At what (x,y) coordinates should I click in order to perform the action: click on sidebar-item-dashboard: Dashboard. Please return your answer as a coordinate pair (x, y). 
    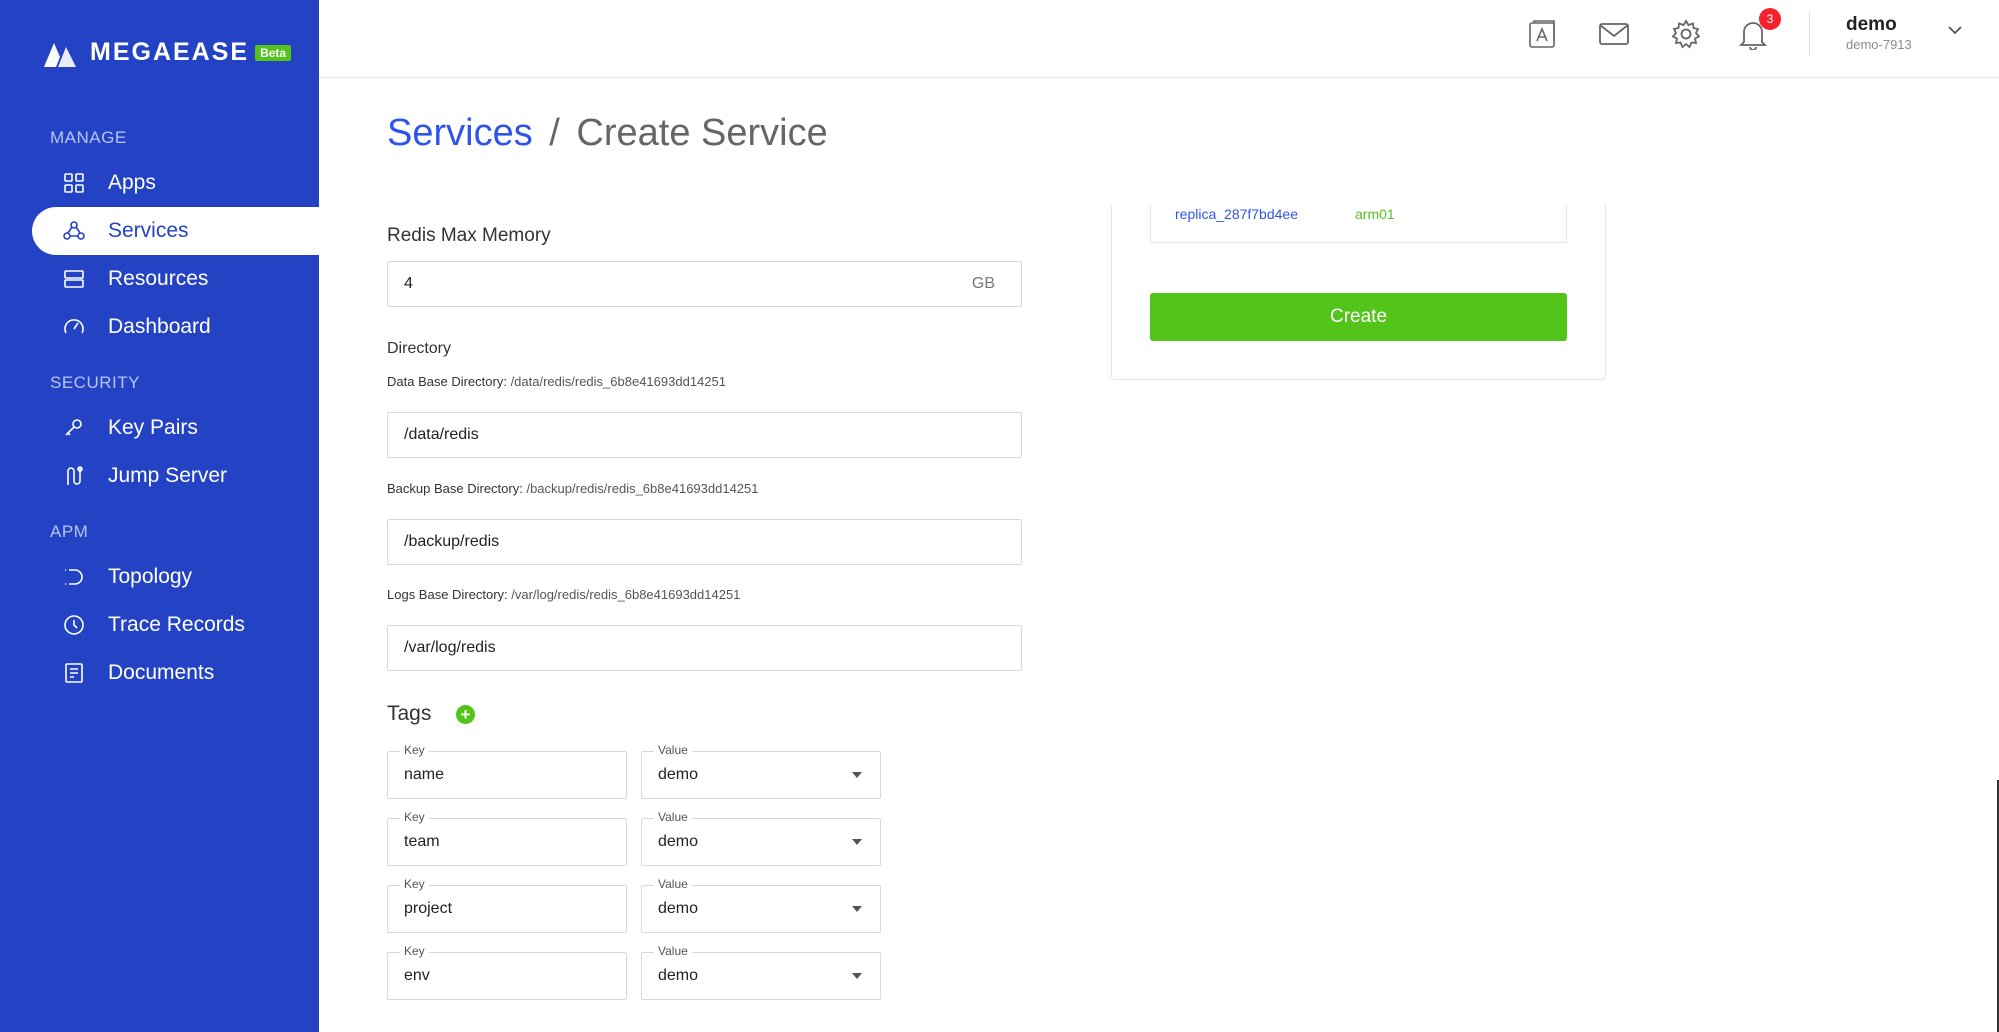
    Looking at the image, I should click on (175, 327).